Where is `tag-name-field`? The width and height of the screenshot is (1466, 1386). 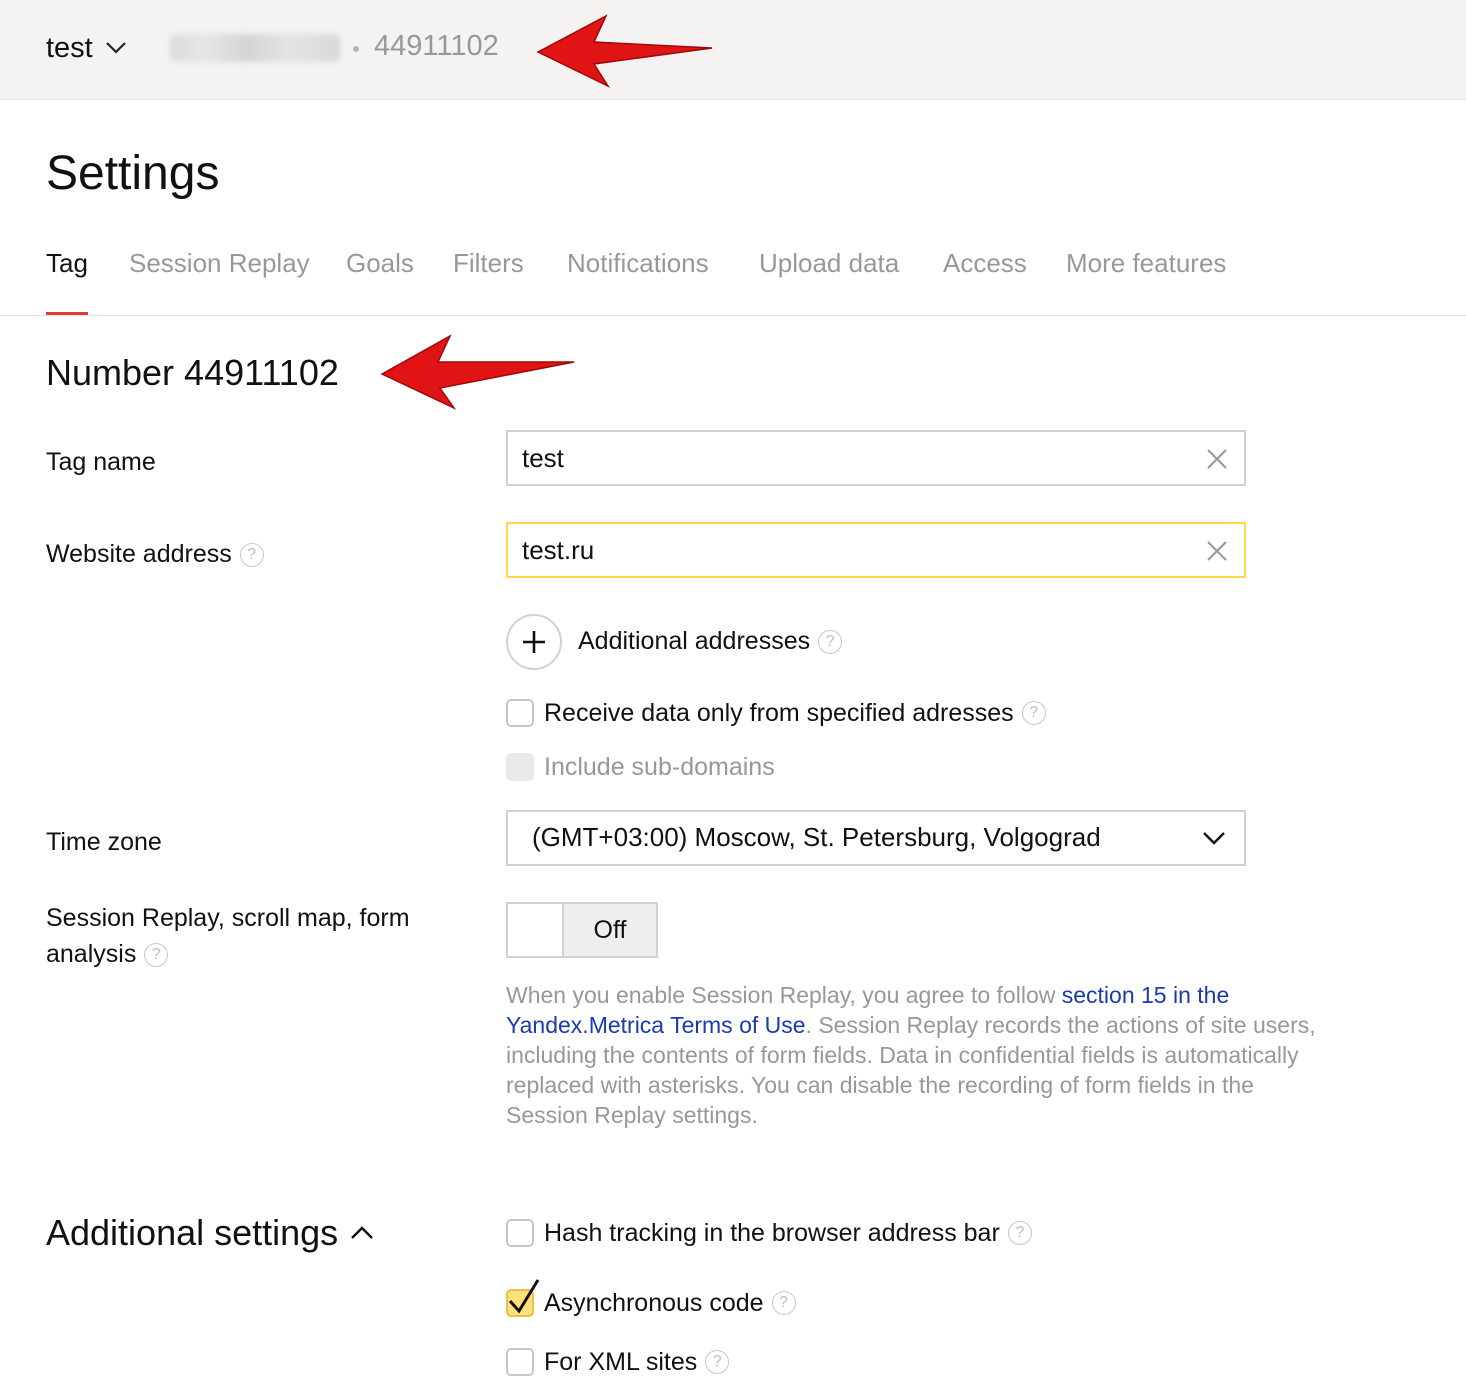 tag-name-field is located at coordinates (876, 458).